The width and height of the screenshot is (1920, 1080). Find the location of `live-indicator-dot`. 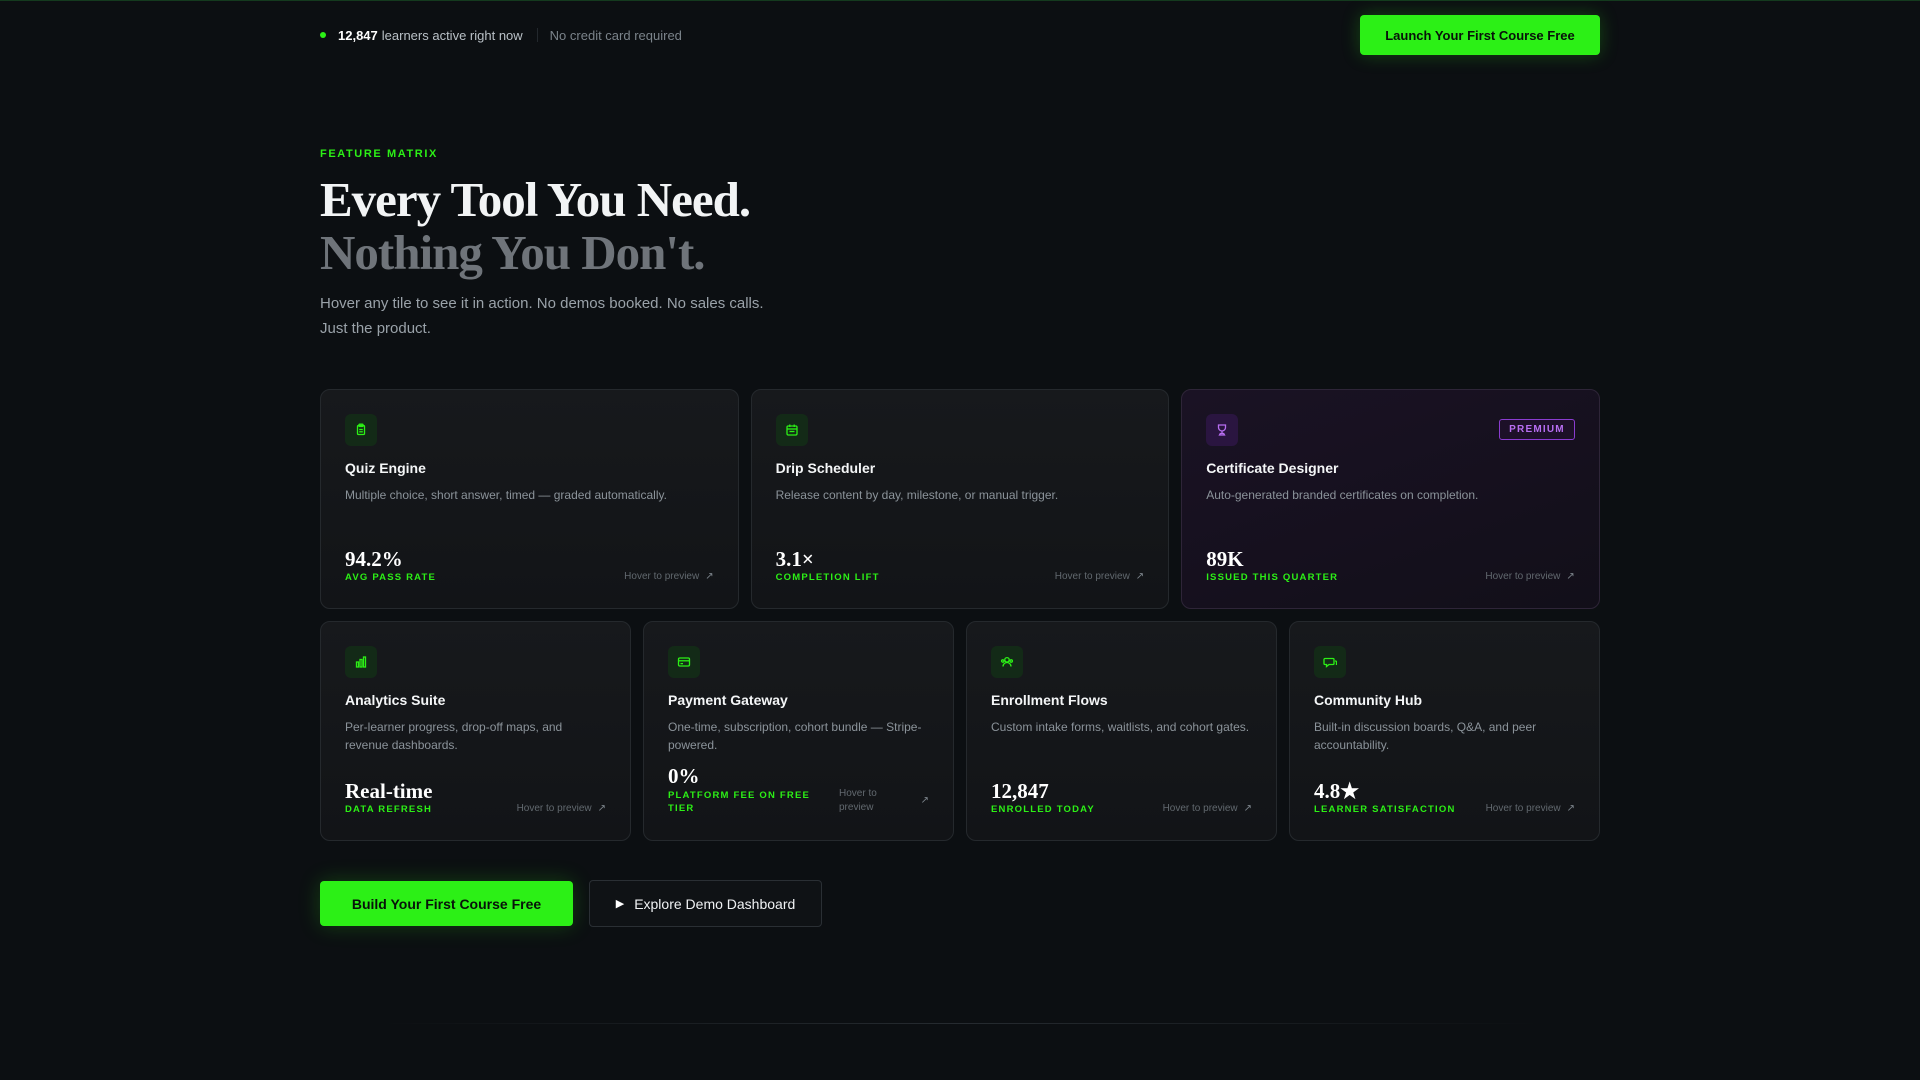

live-indicator-dot is located at coordinates (323, 35).